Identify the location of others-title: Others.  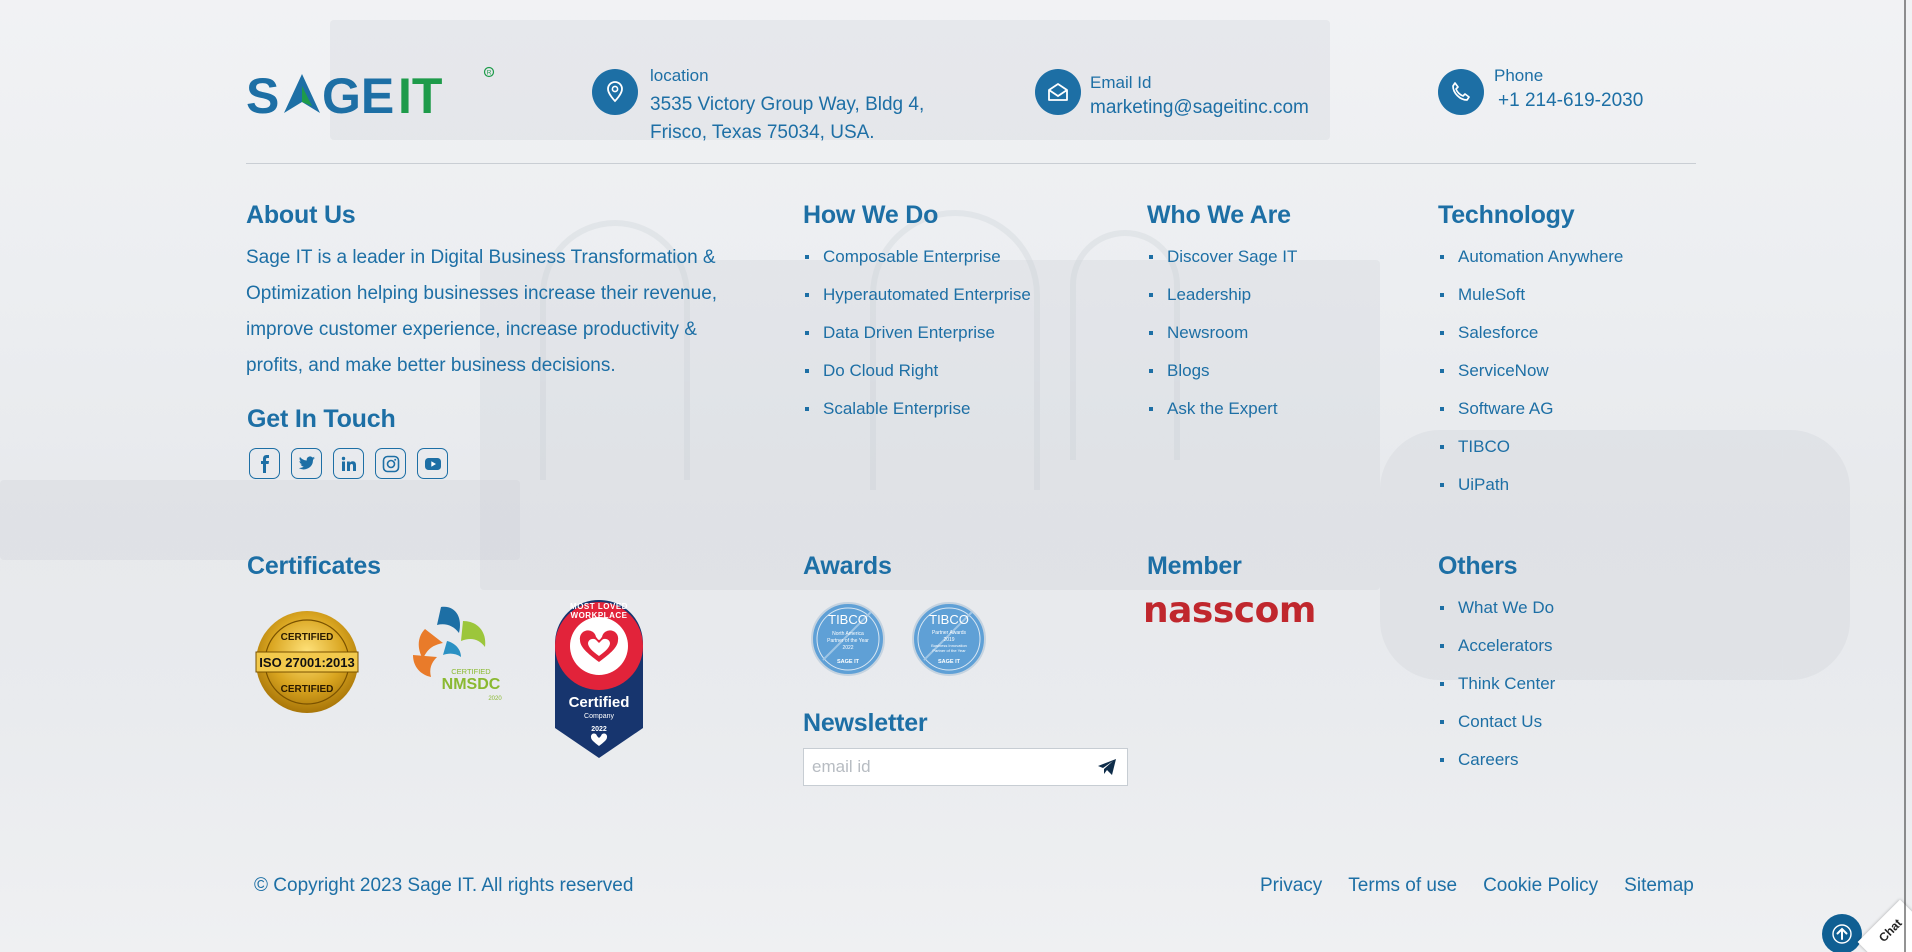
(1478, 566).